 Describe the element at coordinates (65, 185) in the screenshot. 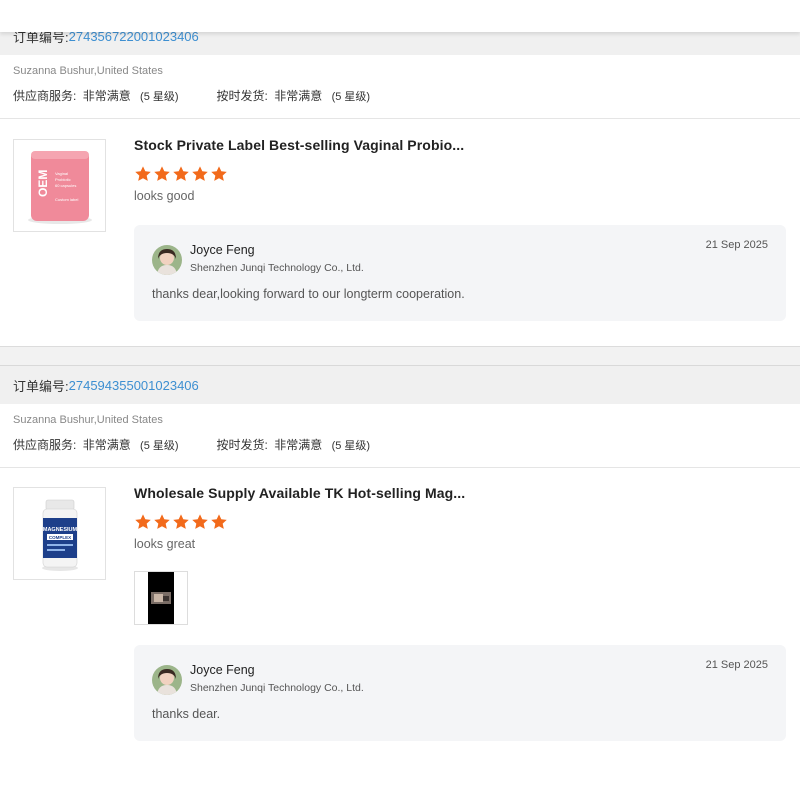

I see `label-line-3: 60 capsules` at that location.